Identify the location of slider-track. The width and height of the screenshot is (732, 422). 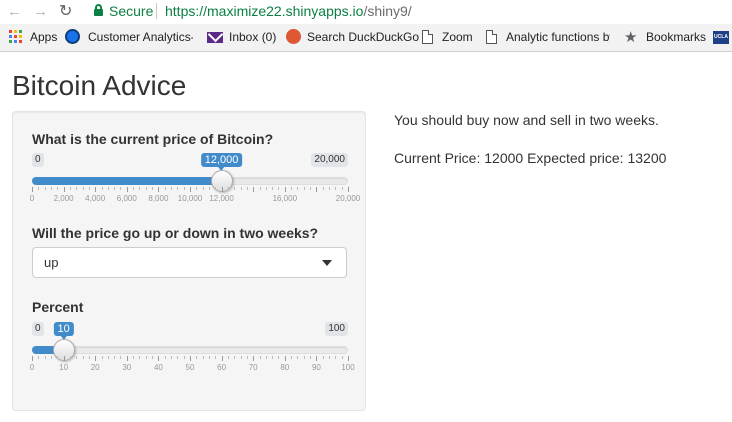
(190, 350).